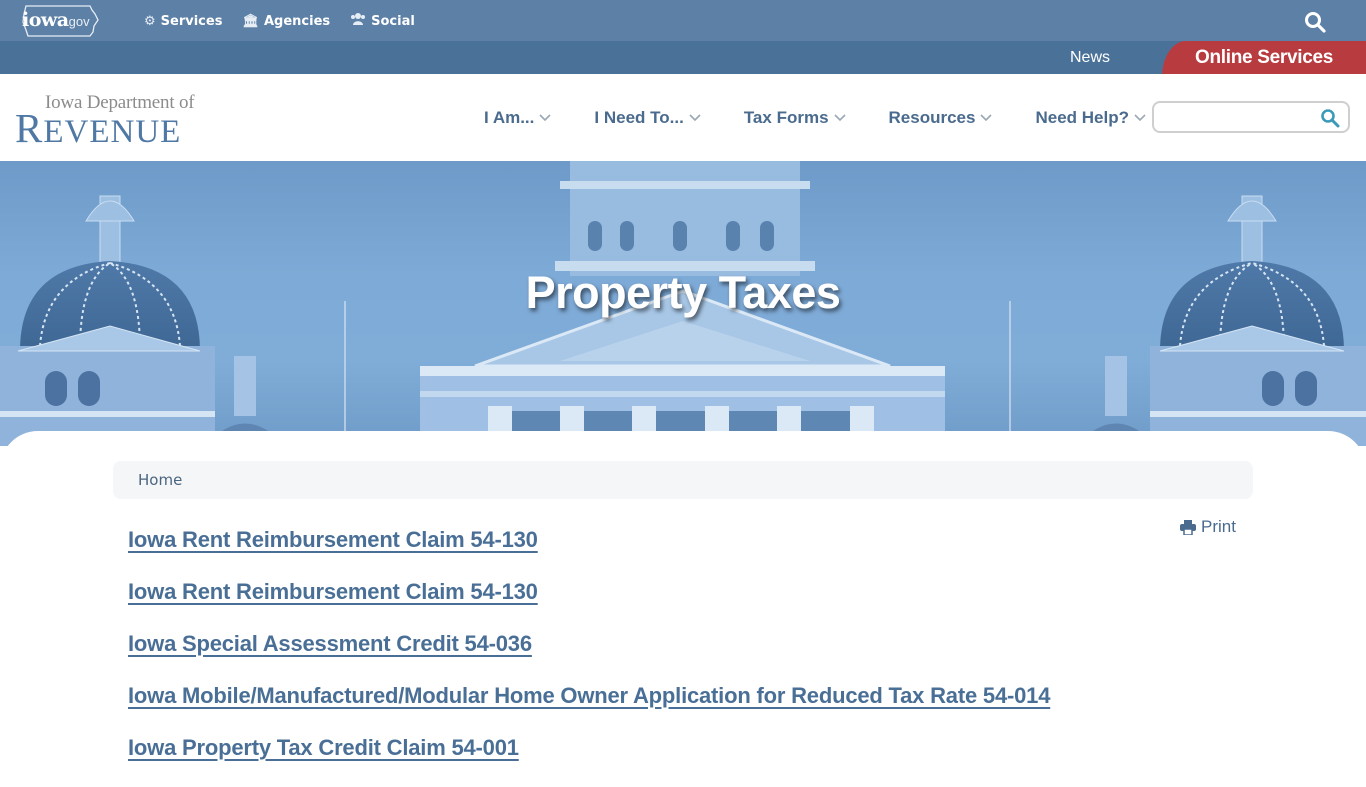 This screenshot has width=1366, height=787. What do you see at coordinates (358, 21) in the screenshot?
I see `users-icon` at bounding box center [358, 21].